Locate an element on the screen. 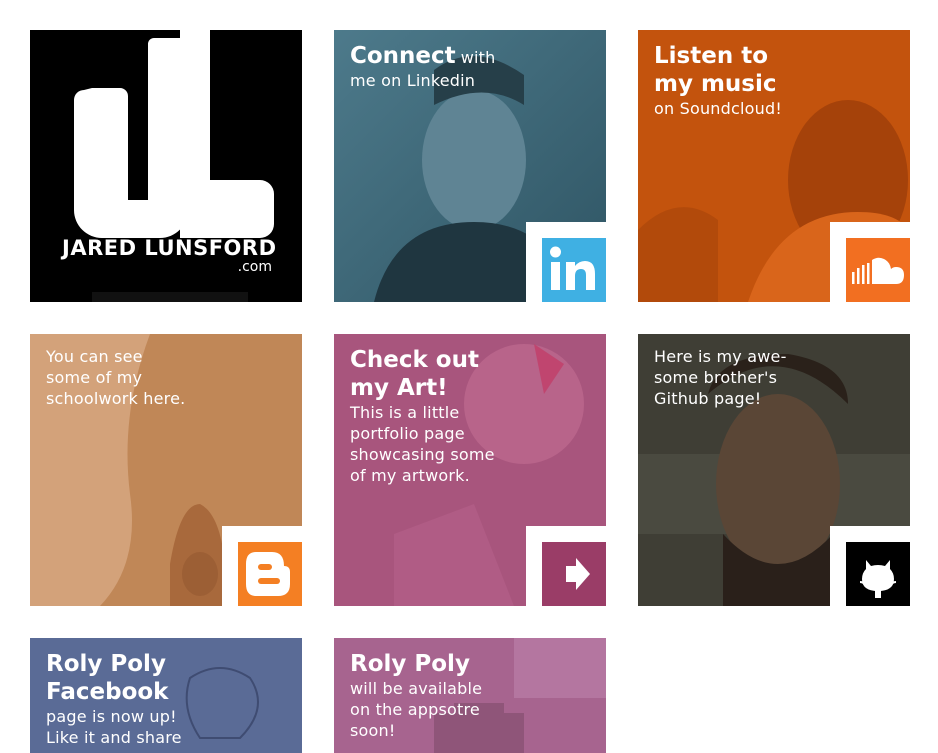  soundcloud-badge is located at coordinates (878, 270).